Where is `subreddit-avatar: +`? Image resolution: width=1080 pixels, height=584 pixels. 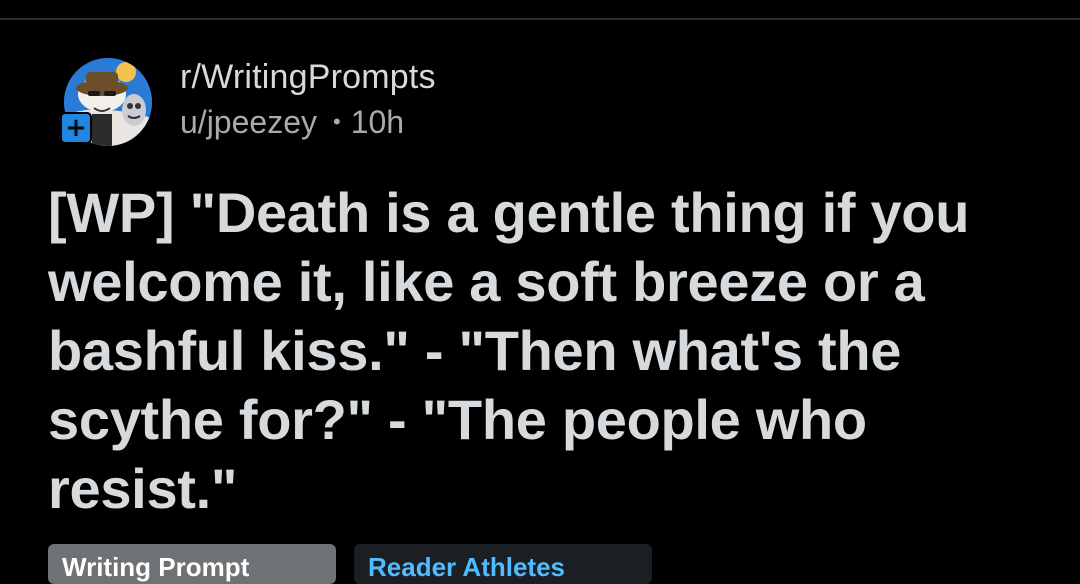 subreddit-avatar: + is located at coordinates (108, 105).